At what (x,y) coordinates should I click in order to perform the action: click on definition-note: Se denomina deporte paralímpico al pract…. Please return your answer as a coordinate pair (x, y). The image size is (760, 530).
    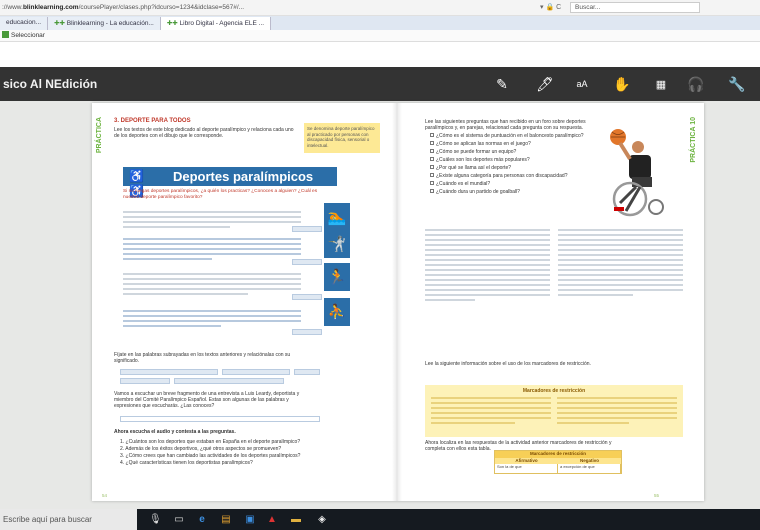
    Looking at the image, I should click on (342, 138).